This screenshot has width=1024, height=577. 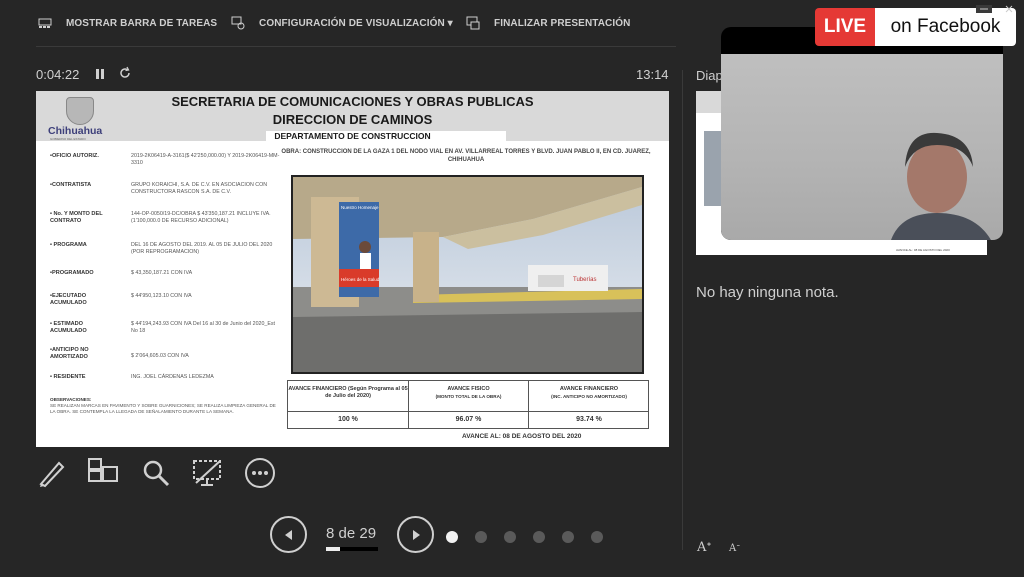 I want to click on show-taskbar-button: MOSTRAR BARRA DE TAREAS, so click(x=127, y=23).